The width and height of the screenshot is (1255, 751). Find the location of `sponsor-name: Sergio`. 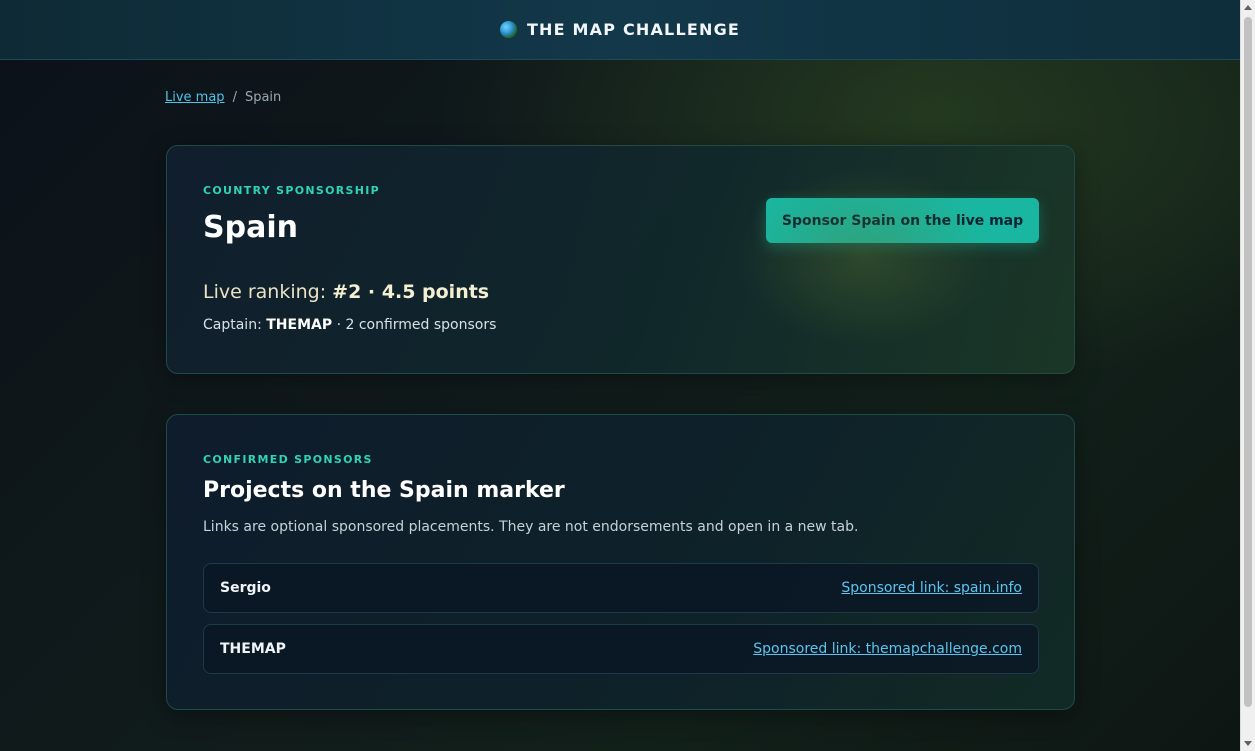

sponsor-name: Sergio is located at coordinates (245, 588).